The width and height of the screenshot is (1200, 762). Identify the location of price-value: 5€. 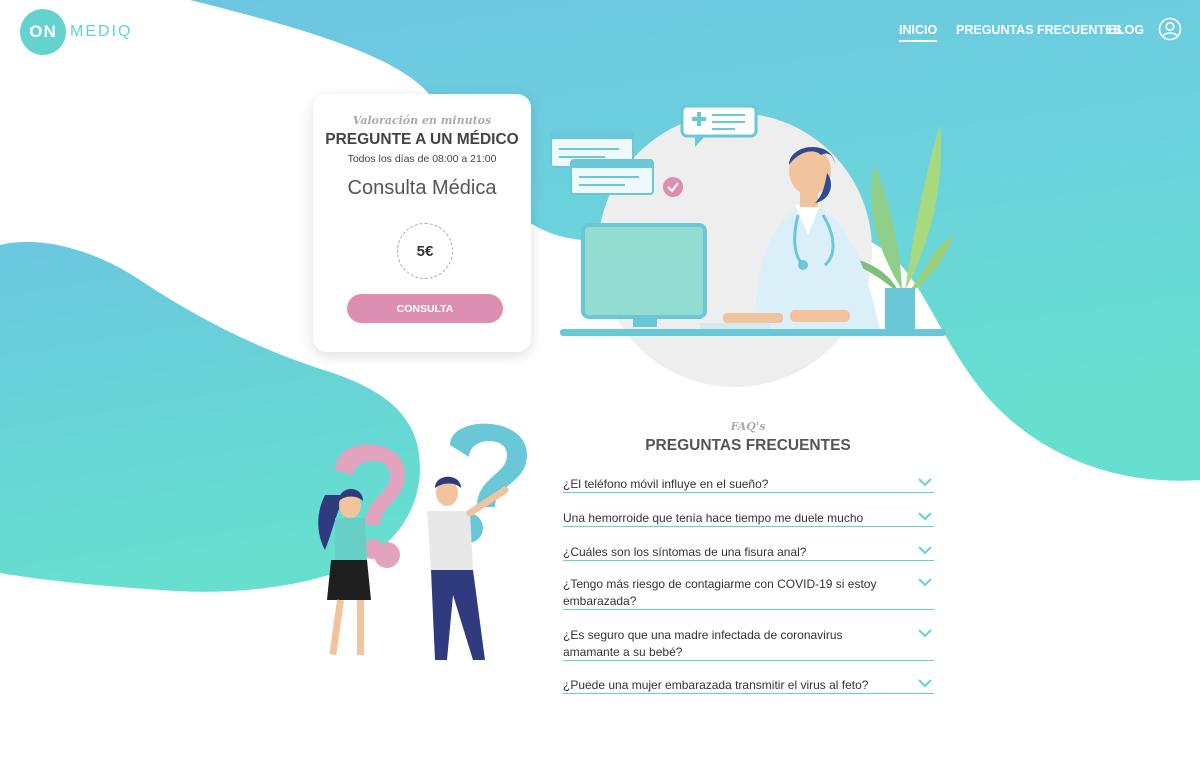
(425, 251).